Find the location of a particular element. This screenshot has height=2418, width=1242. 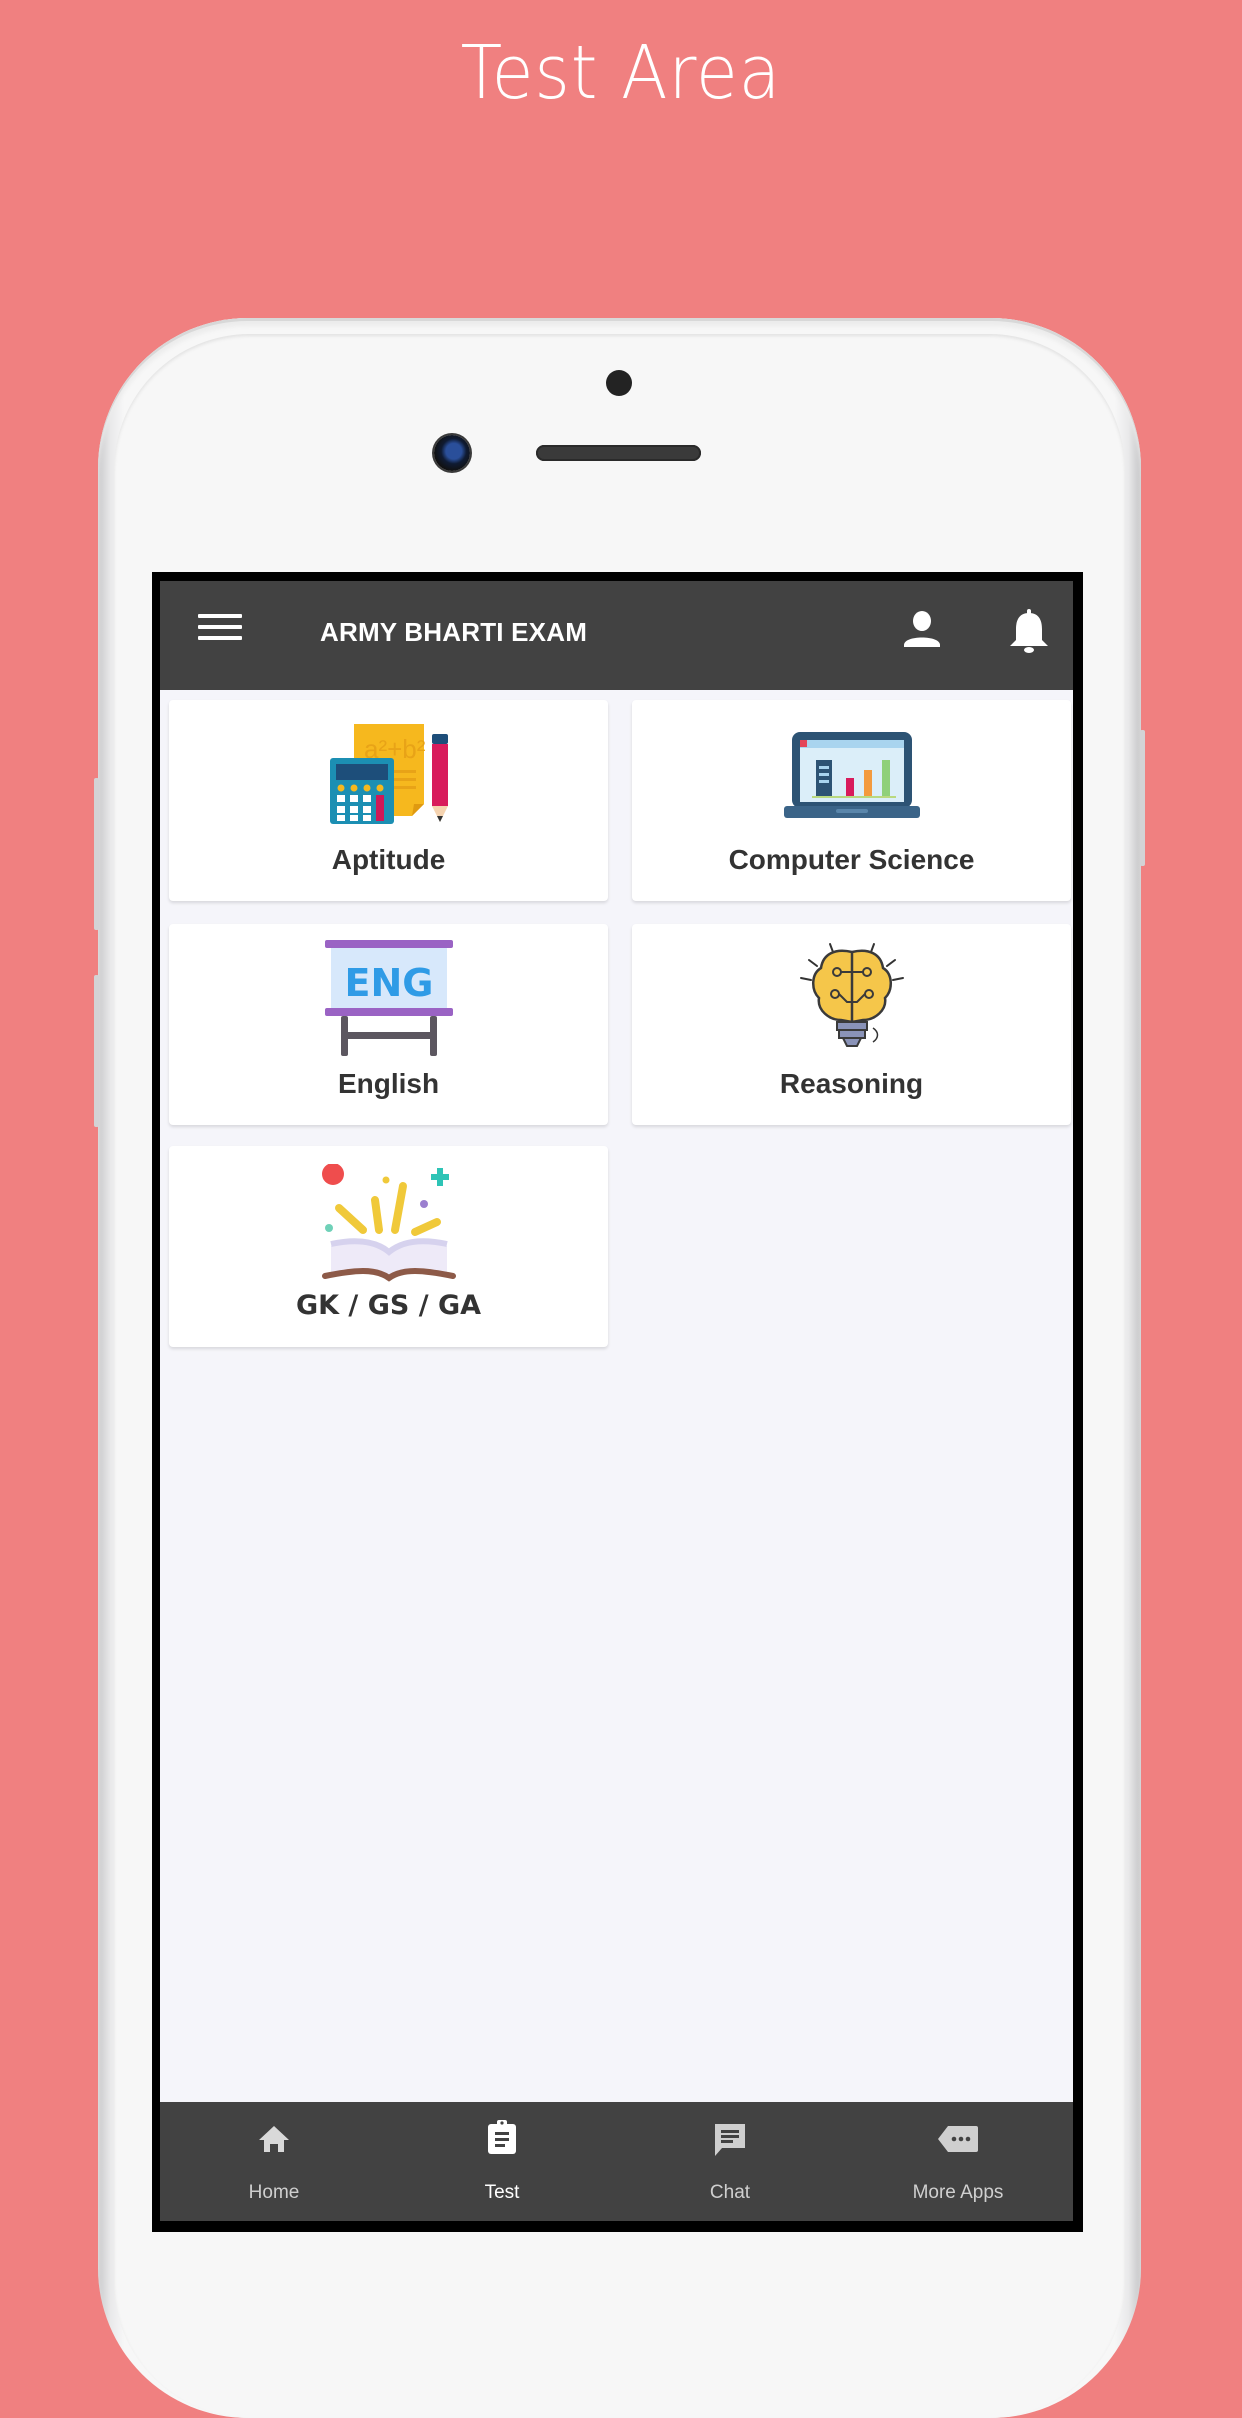

nav-label: More Apps is located at coordinates (958, 2192).